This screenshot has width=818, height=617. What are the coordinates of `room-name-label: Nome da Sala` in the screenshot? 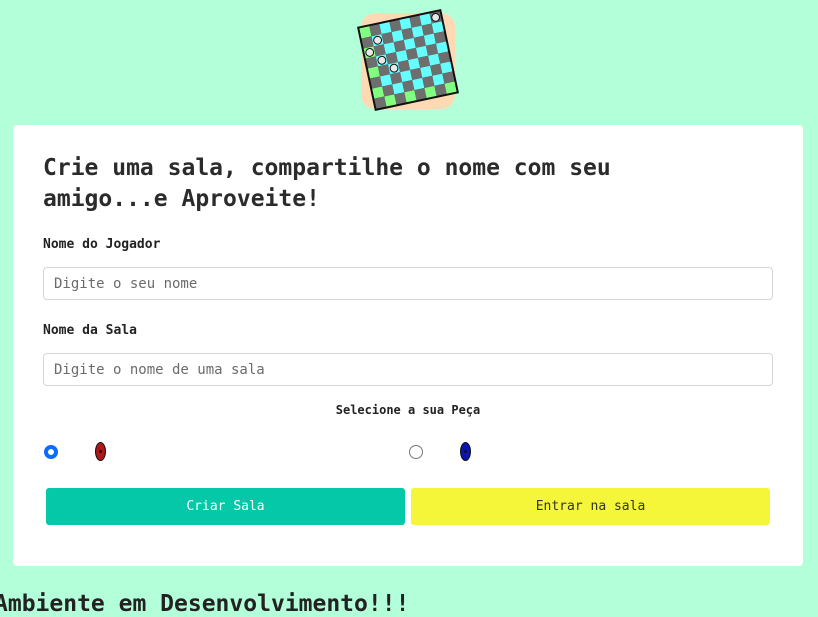 It's located at (90, 330).